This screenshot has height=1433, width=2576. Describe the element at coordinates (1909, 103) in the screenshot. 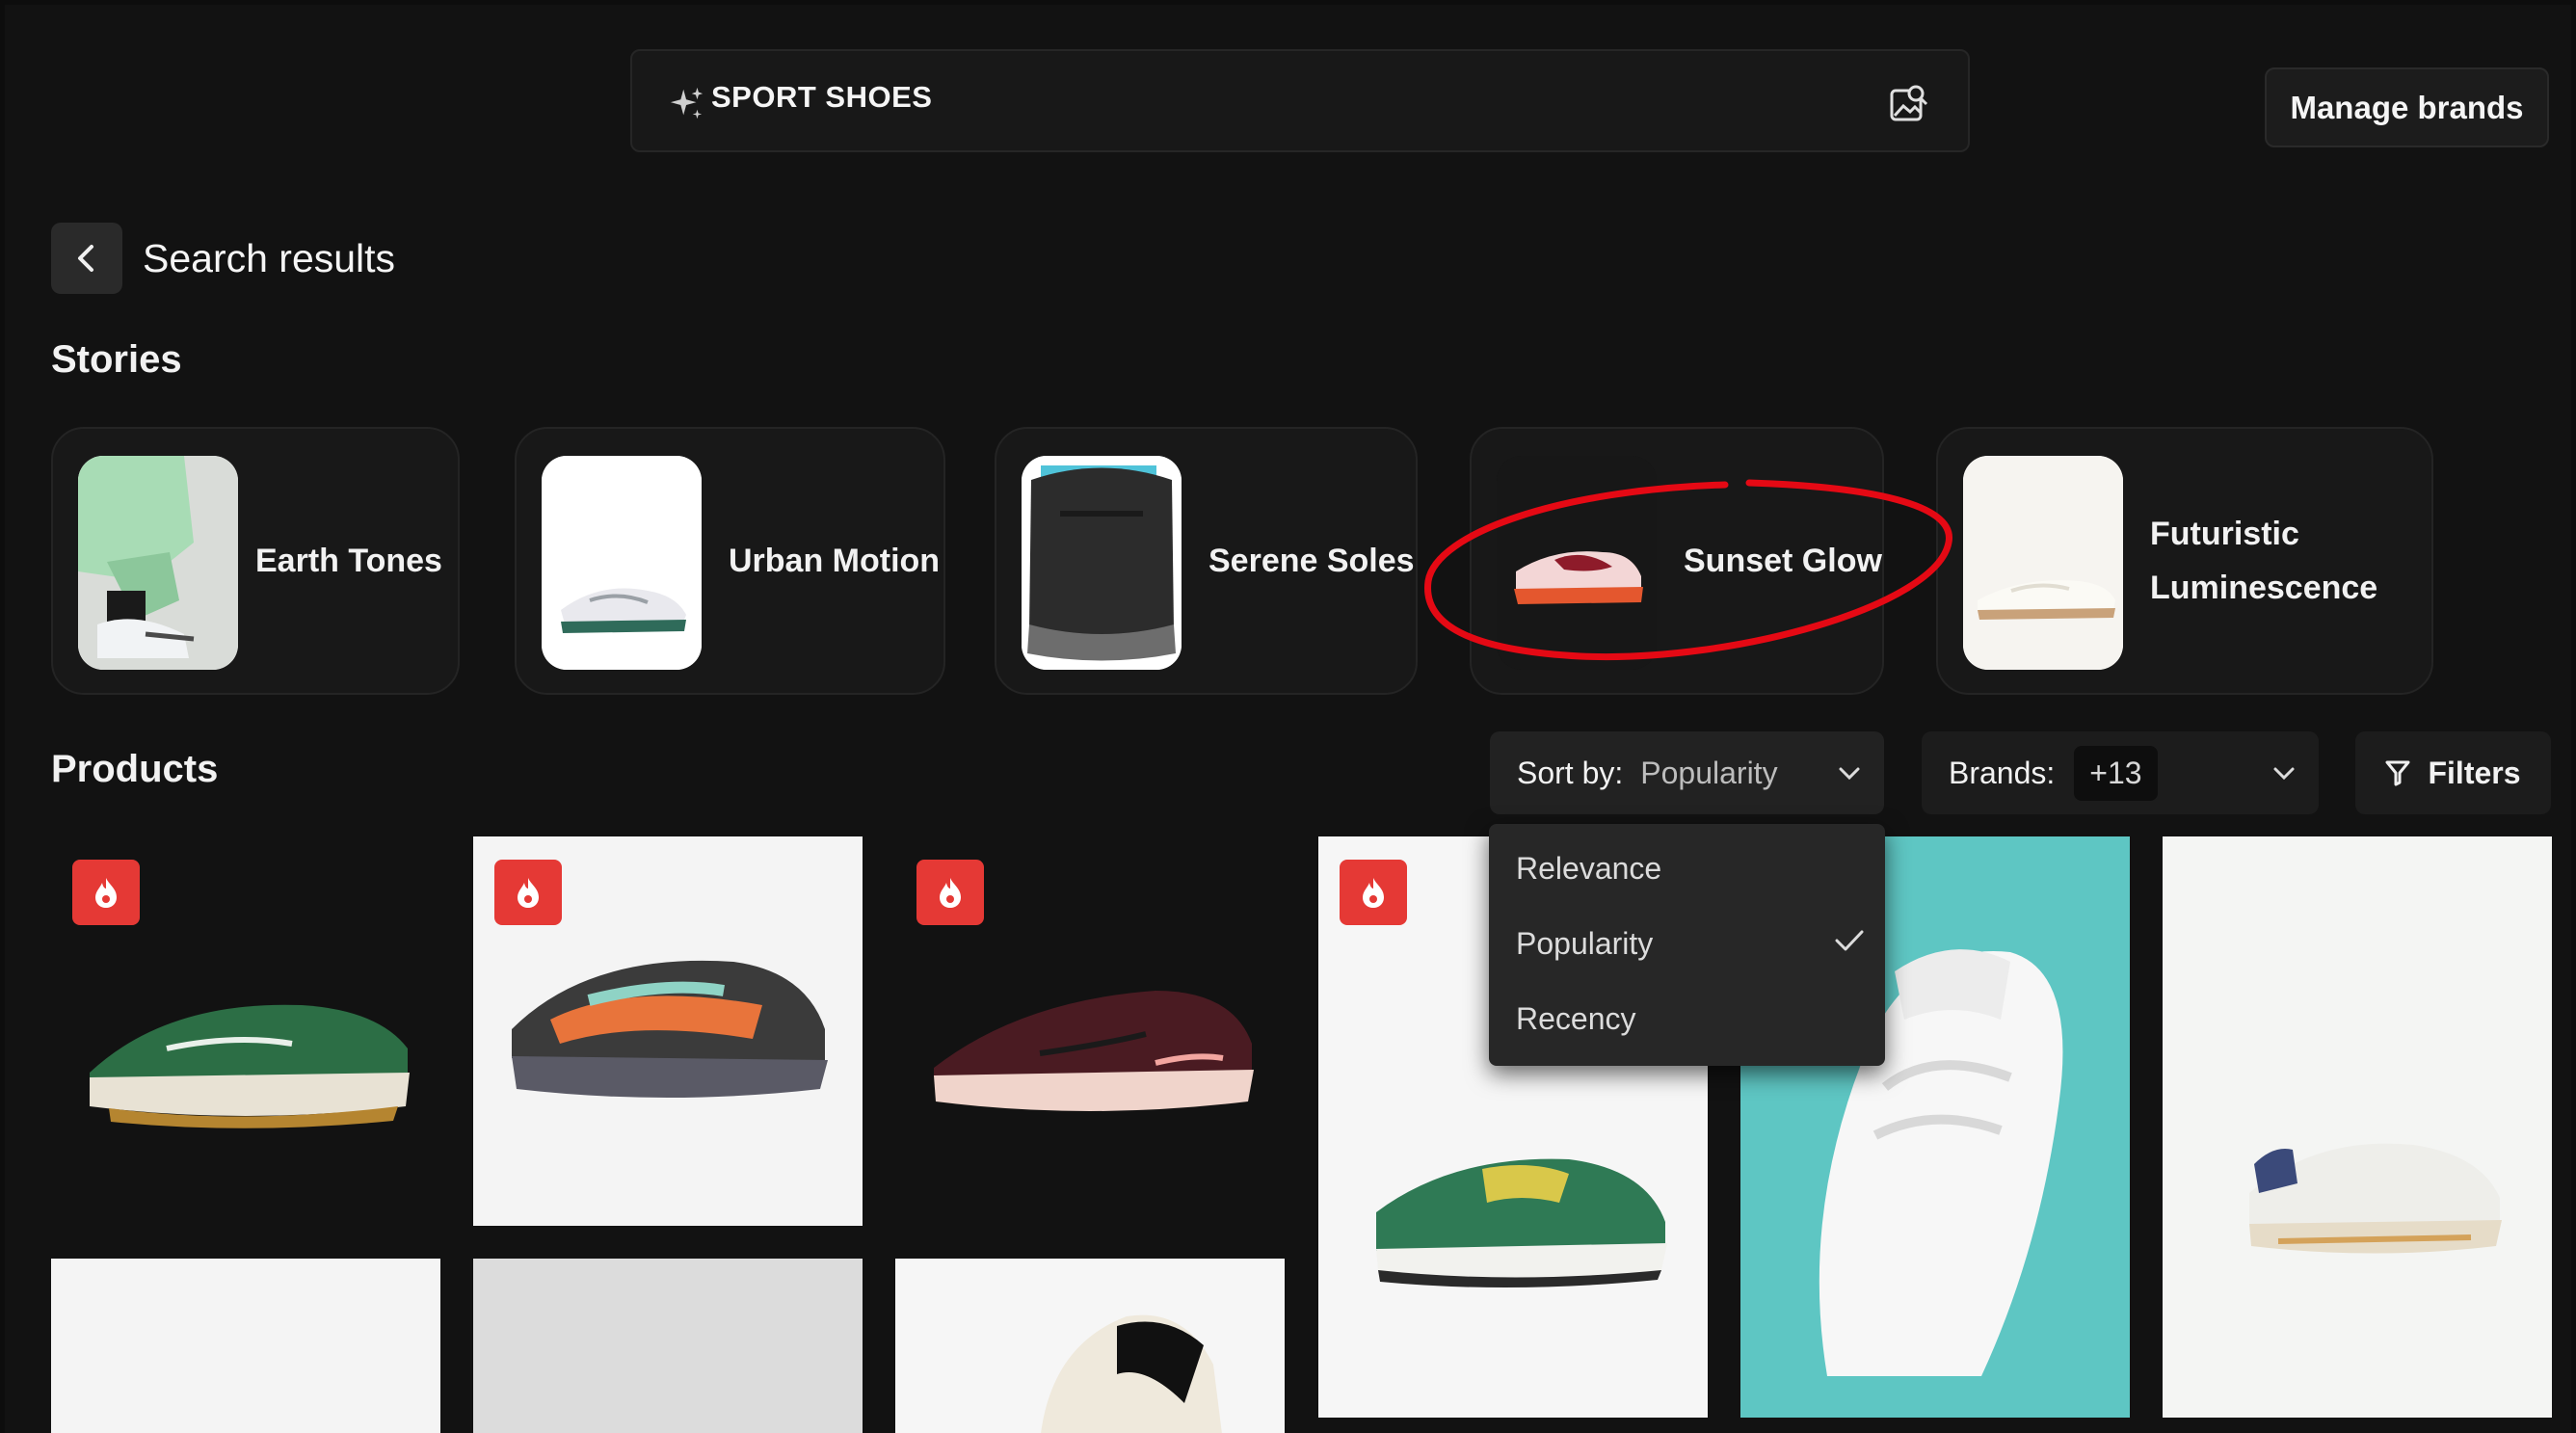

I see `image-search-icon` at that location.